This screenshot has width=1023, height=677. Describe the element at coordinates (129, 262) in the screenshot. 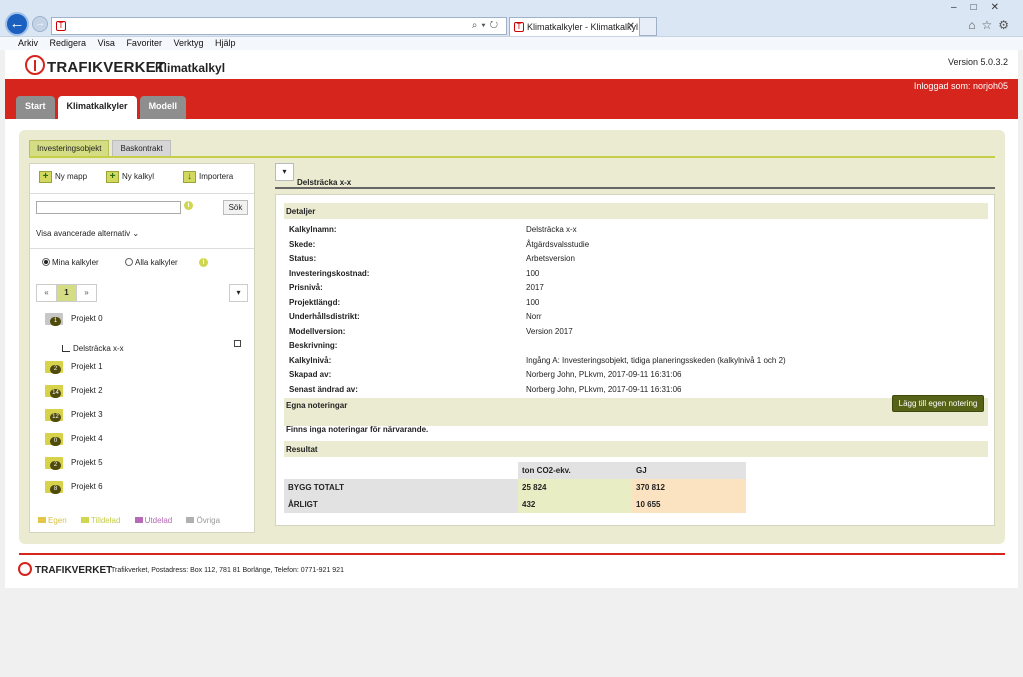

I see `radio-unselected-icon` at that location.